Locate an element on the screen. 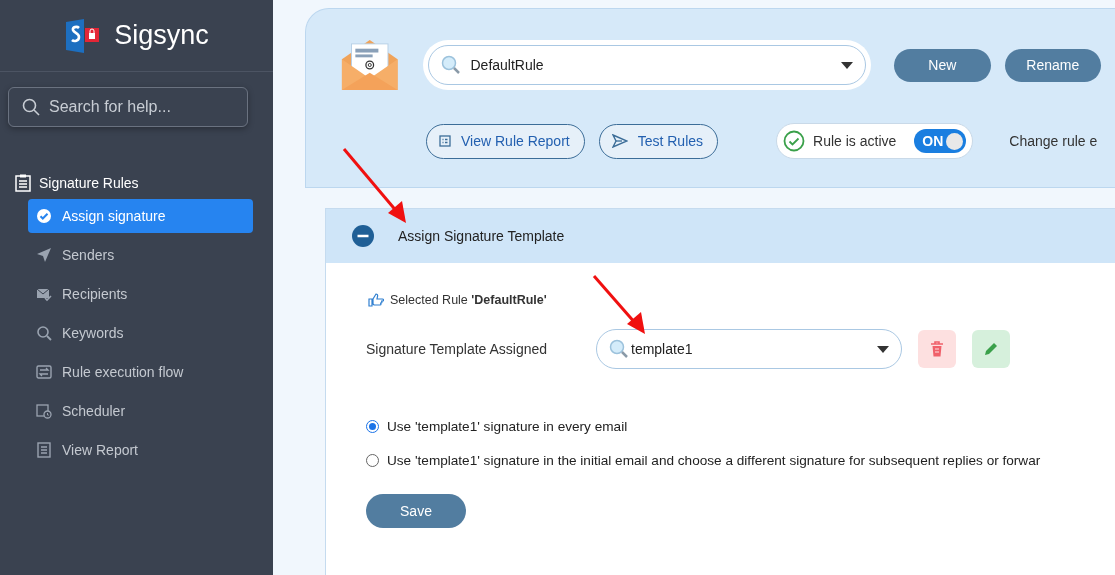  template-label: Signature Template Assigned is located at coordinates (457, 349).